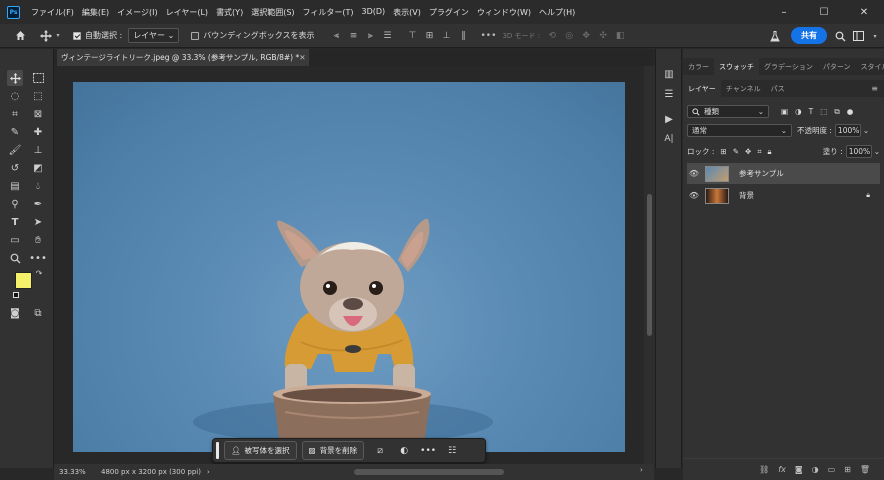 The height and width of the screenshot is (480, 884). What do you see at coordinates (770, 152) in the screenshot?
I see `lock-all-icon: 🔒︎` at bounding box center [770, 152].